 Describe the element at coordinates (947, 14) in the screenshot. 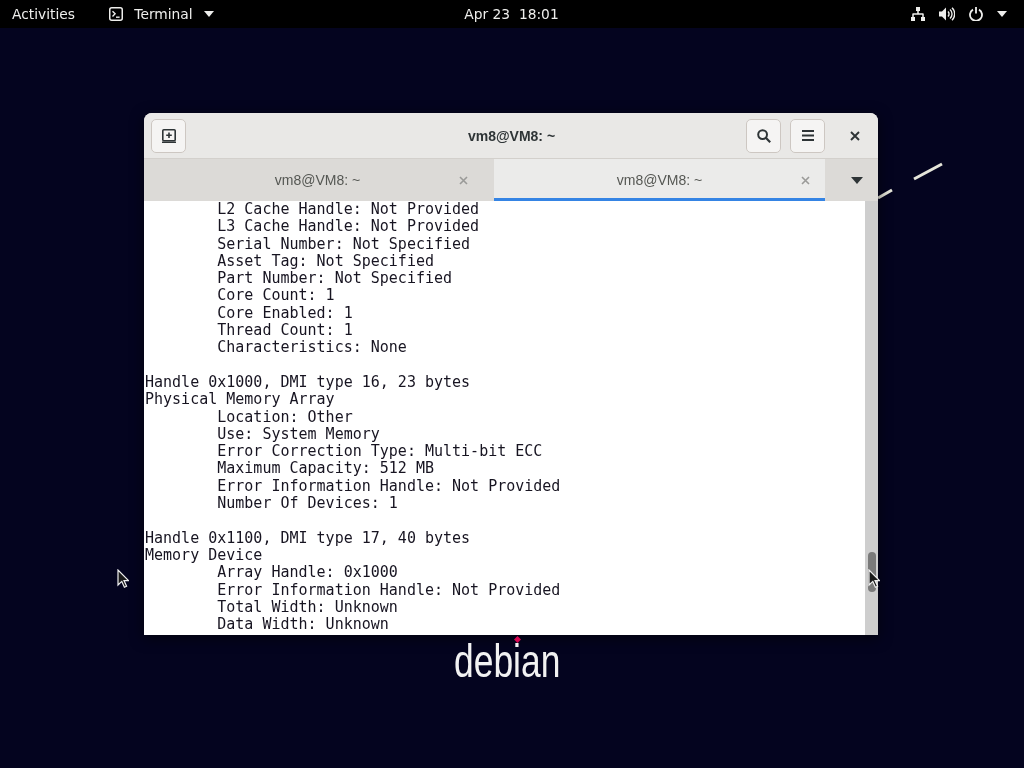

I see `volume-icon` at that location.